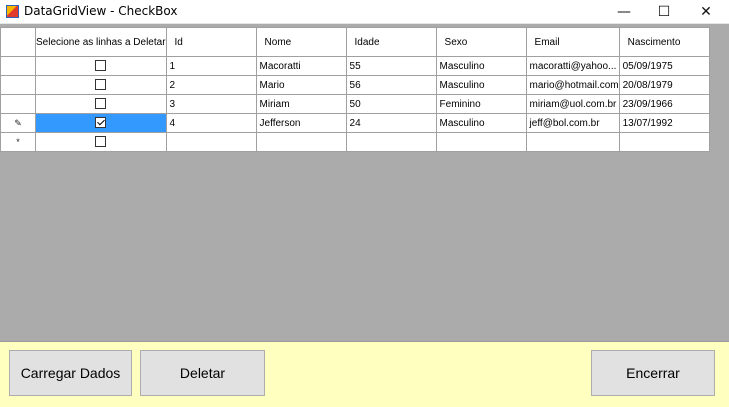 This screenshot has width=729, height=407. What do you see at coordinates (211, 104) in the screenshot?
I see `cell-id: 3` at bounding box center [211, 104].